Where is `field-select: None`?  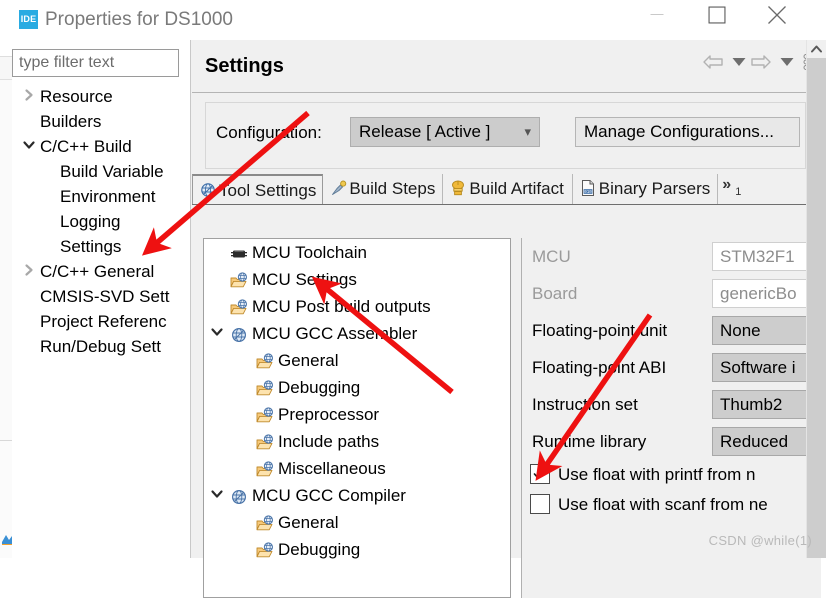
field-select: None is located at coordinates (766, 330).